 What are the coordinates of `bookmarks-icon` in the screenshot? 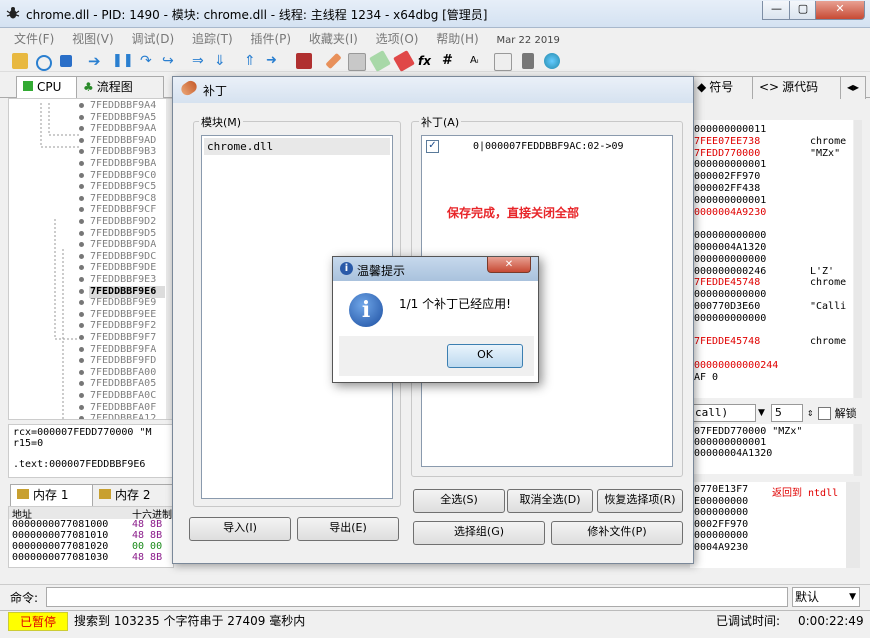 It's located at (404, 61).